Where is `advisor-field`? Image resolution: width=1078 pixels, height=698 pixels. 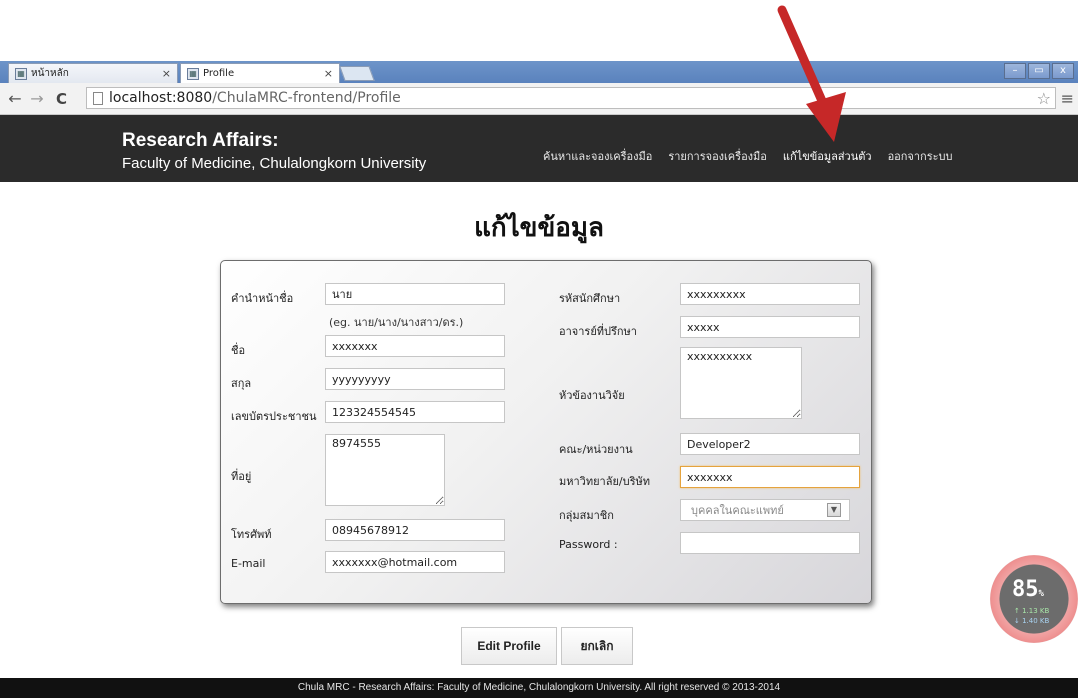 advisor-field is located at coordinates (770, 327).